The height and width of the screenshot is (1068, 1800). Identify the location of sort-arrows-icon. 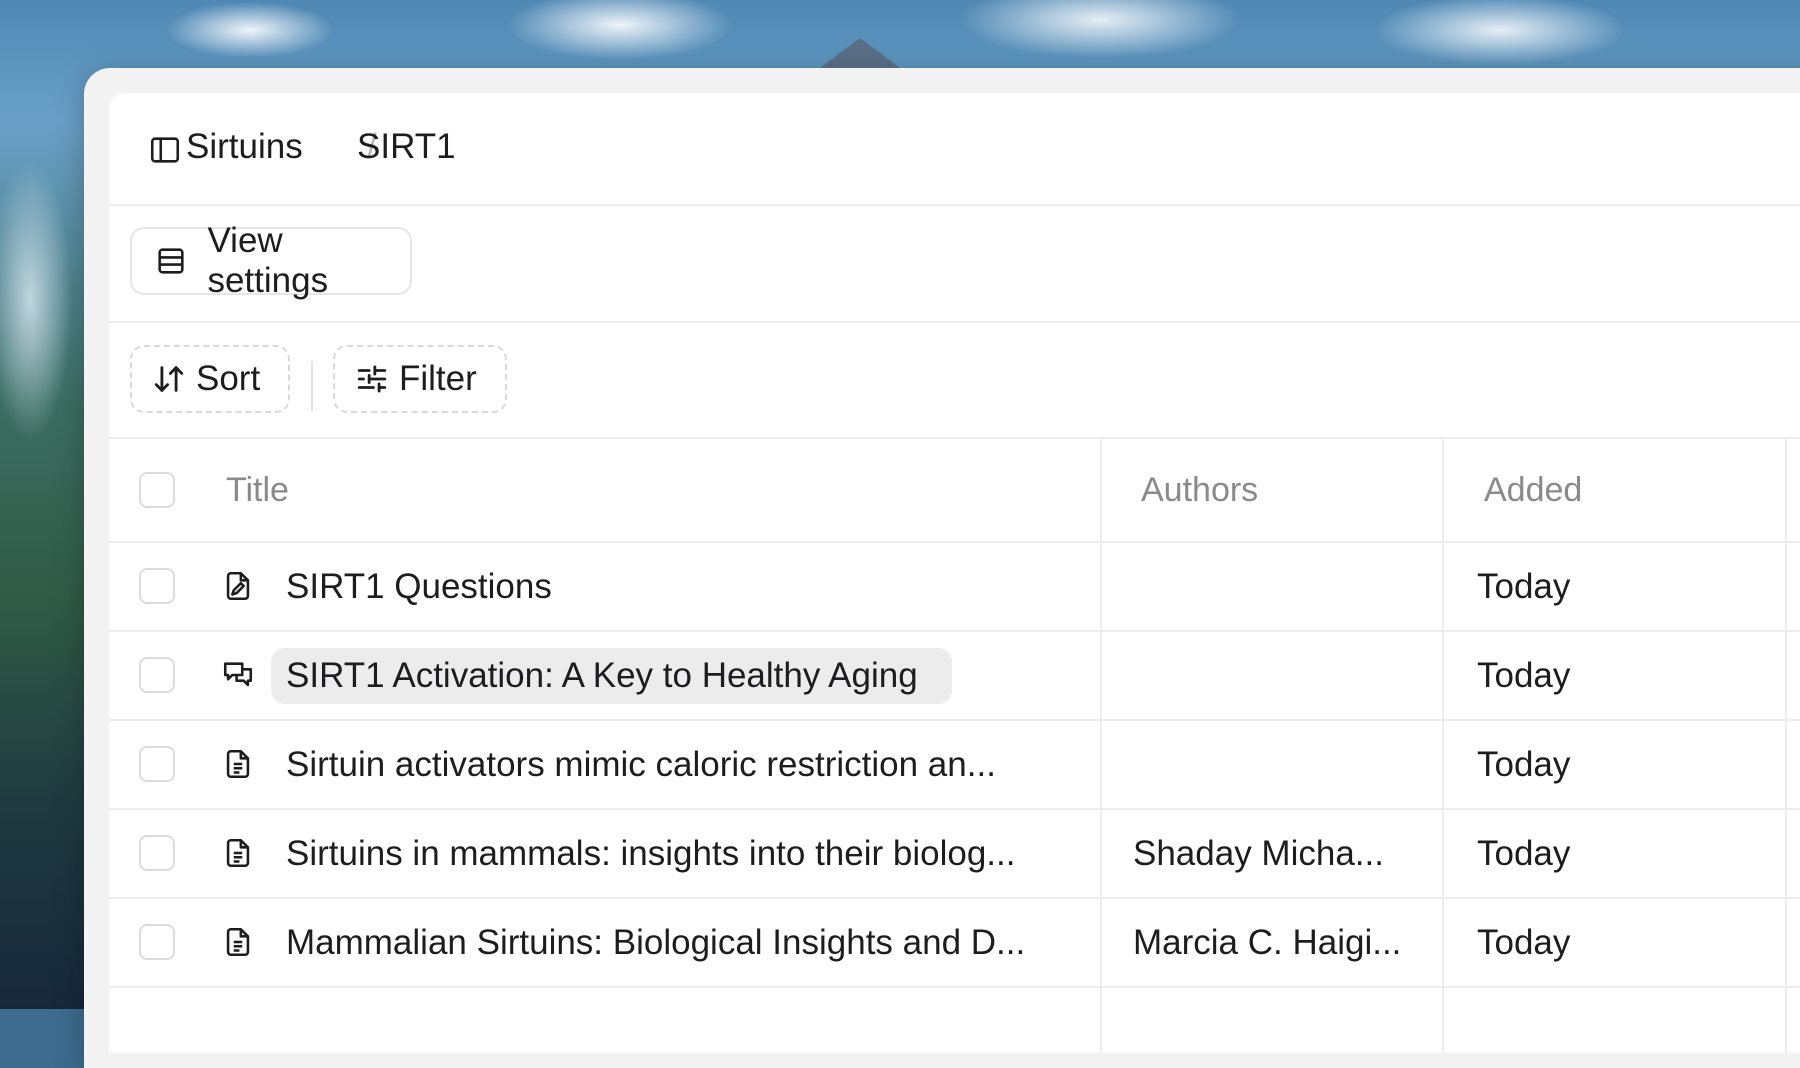
(170, 379).